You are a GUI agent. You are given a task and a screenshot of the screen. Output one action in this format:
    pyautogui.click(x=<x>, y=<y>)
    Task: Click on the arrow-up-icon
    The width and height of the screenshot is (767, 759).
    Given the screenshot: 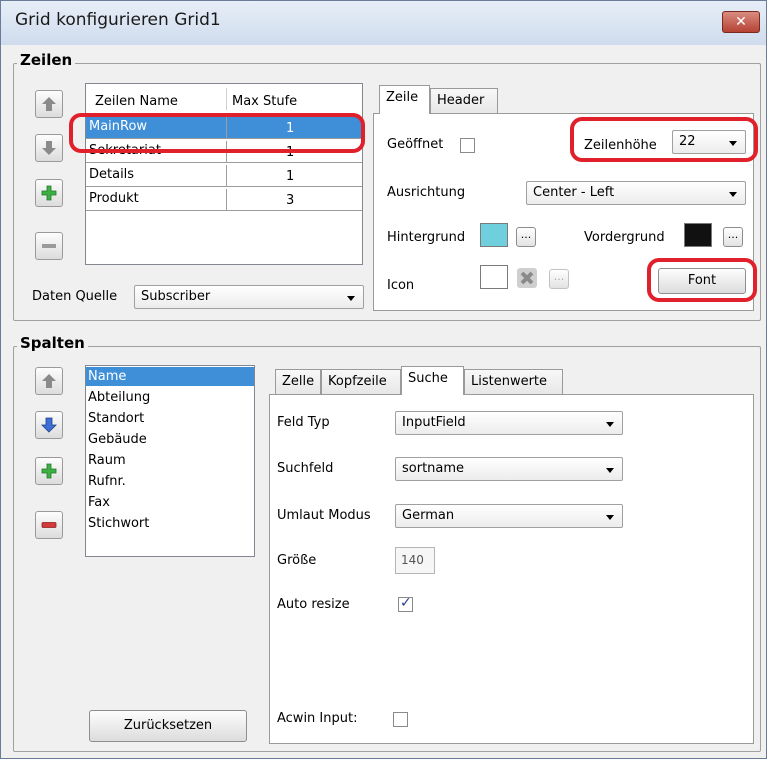 What is the action you would take?
    pyautogui.click(x=49, y=104)
    